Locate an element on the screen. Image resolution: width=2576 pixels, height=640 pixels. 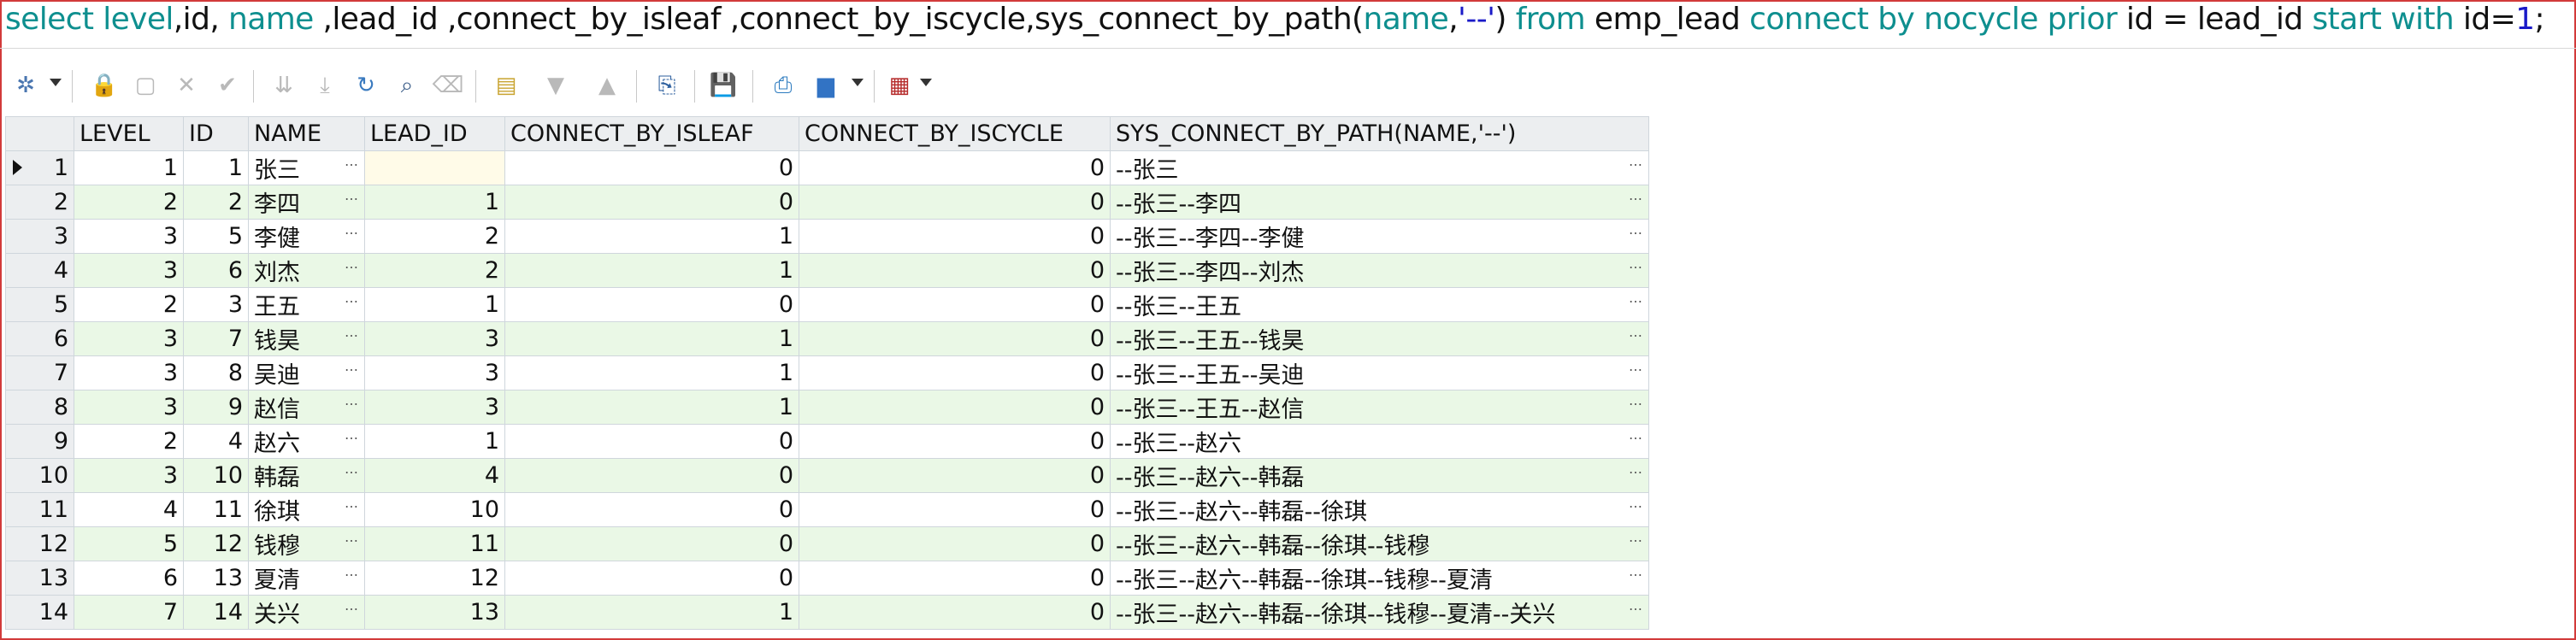
cell-lead-id: 11 is located at coordinates (434, 543).